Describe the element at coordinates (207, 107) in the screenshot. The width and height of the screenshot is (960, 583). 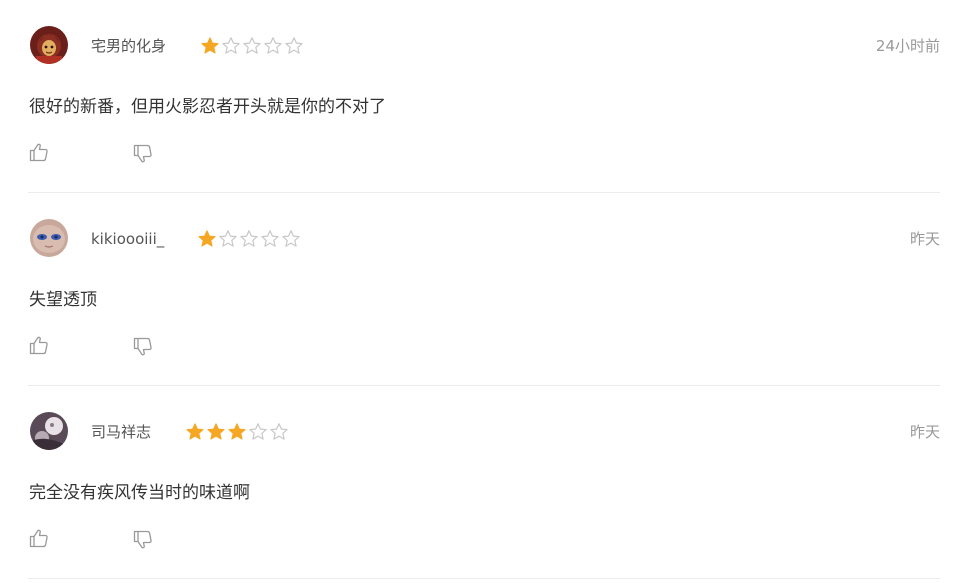
I see `comment-text: 很好的新番，但用火影忍者开头就是你的不对了` at that location.